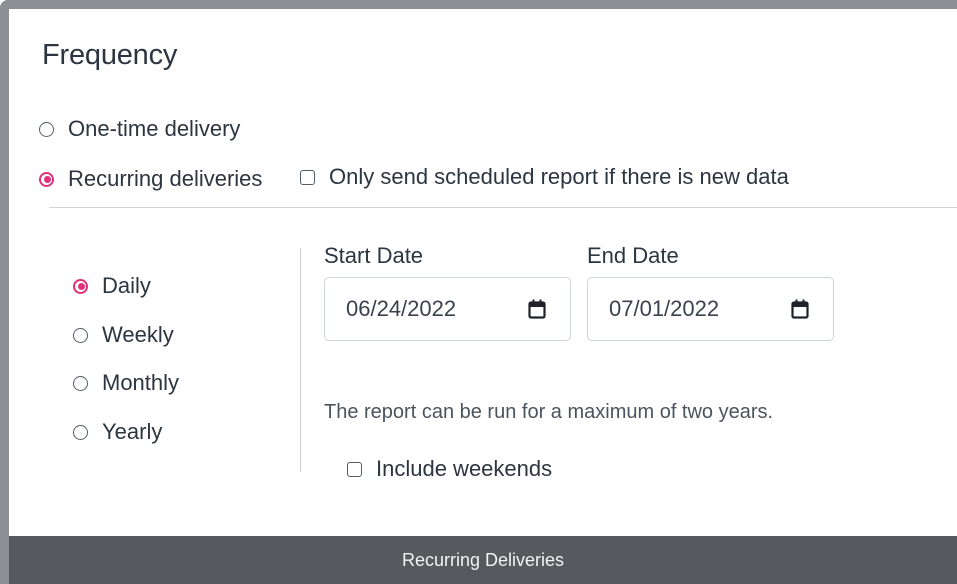 This screenshot has width=957, height=584. What do you see at coordinates (165, 178) in the screenshot?
I see `radio-label: Recurring deliveries` at bounding box center [165, 178].